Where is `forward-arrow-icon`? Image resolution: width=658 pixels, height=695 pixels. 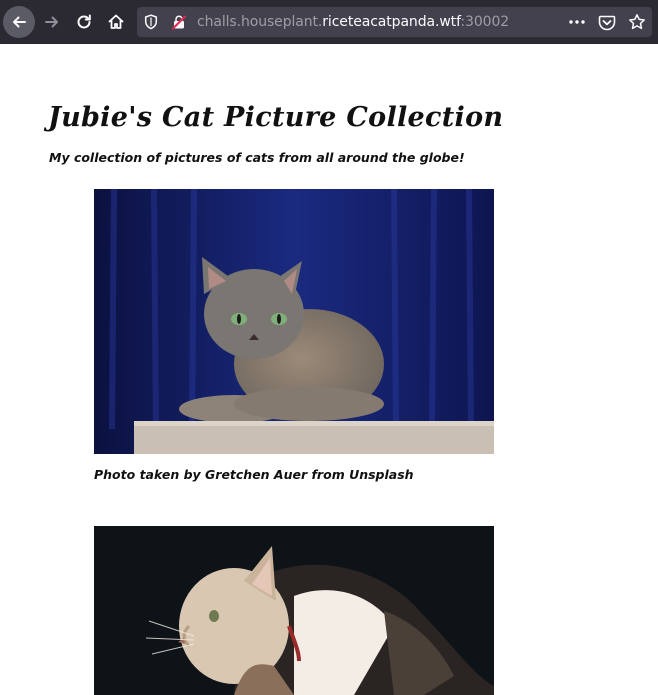
forward-arrow-icon is located at coordinates (51, 22).